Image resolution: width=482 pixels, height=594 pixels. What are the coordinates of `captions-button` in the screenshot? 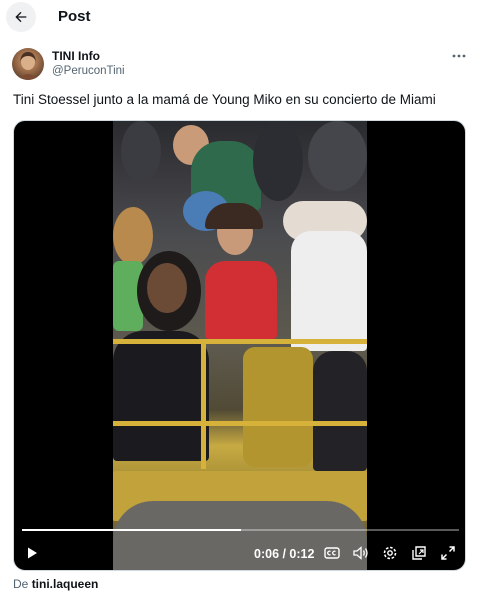 It's located at (332, 553).